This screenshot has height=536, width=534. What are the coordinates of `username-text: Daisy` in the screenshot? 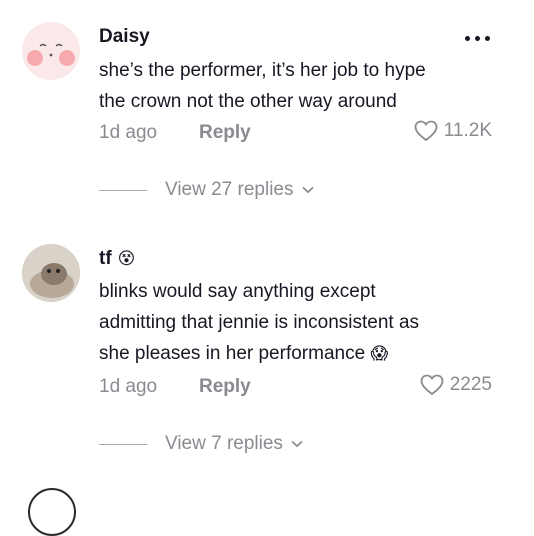 It's located at (124, 37).